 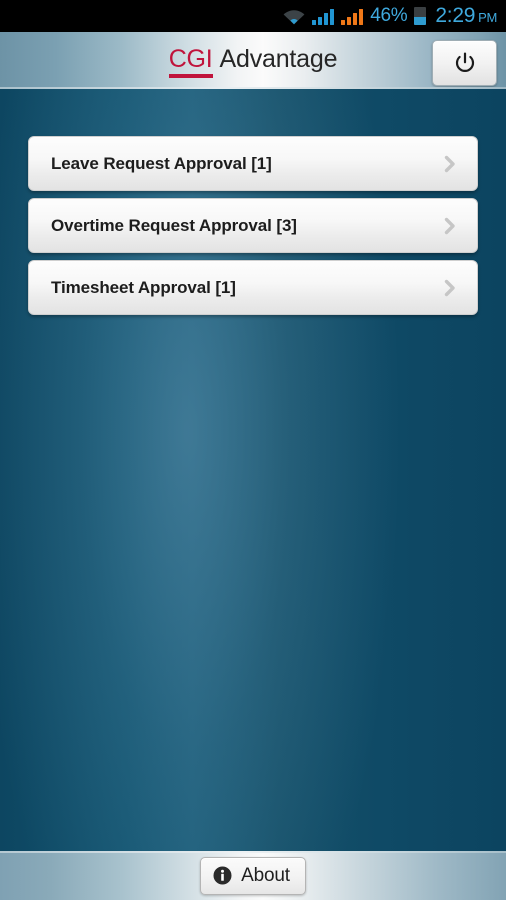 What do you see at coordinates (455, 15) in the screenshot?
I see `clock-time: 2:29` at bounding box center [455, 15].